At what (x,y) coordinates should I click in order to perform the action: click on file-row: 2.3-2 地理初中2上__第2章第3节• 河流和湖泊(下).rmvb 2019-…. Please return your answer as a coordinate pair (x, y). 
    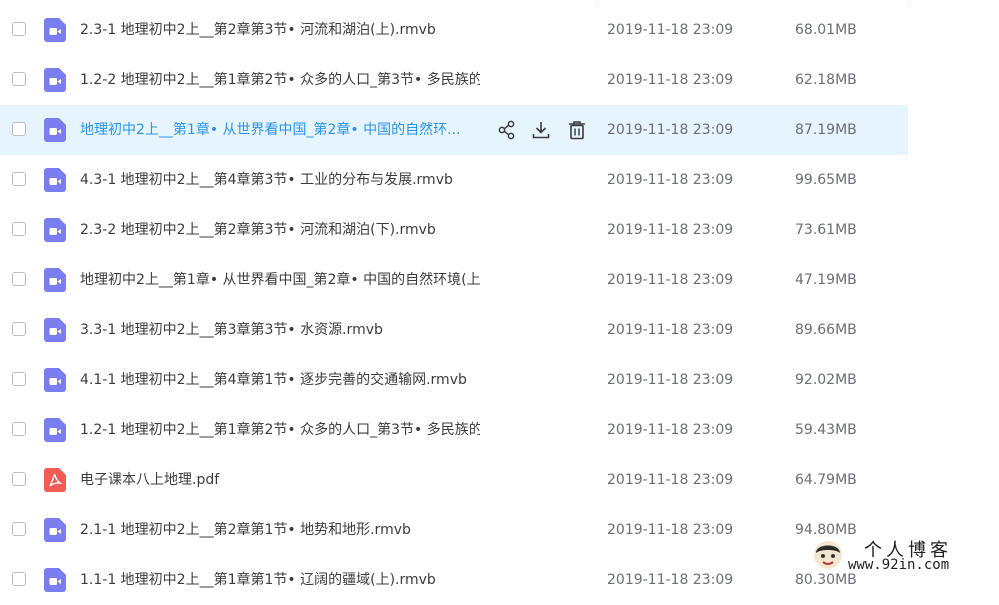
    Looking at the image, I should click on (454, 230).